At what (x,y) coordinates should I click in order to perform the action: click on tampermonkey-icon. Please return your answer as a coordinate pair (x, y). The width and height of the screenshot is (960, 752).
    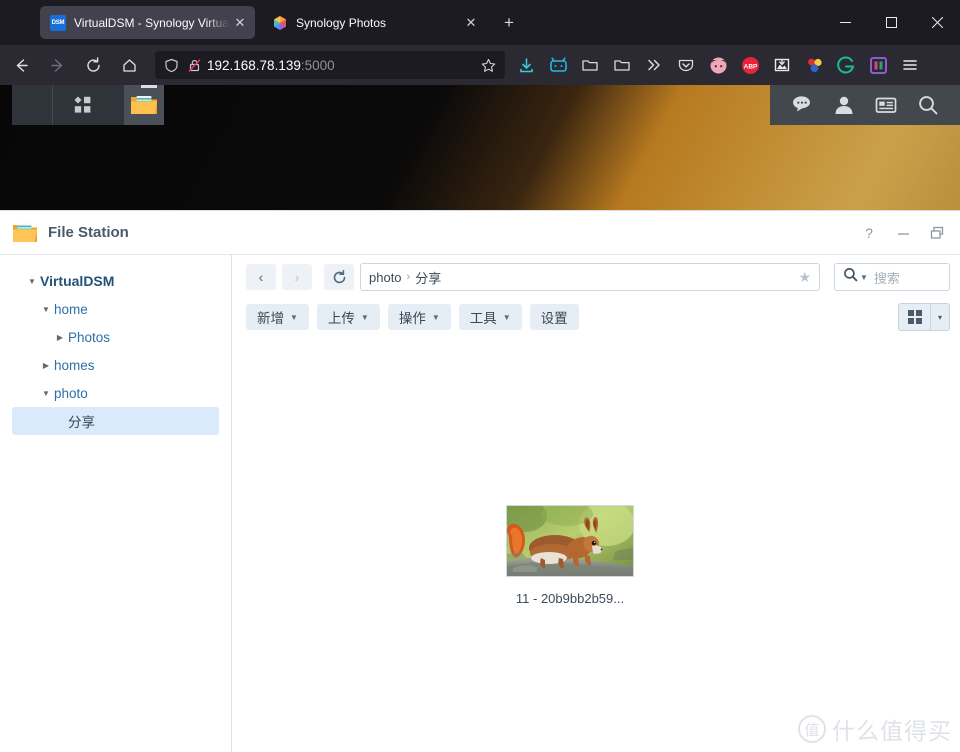
    Looking at the image, I should click on (878, 65).